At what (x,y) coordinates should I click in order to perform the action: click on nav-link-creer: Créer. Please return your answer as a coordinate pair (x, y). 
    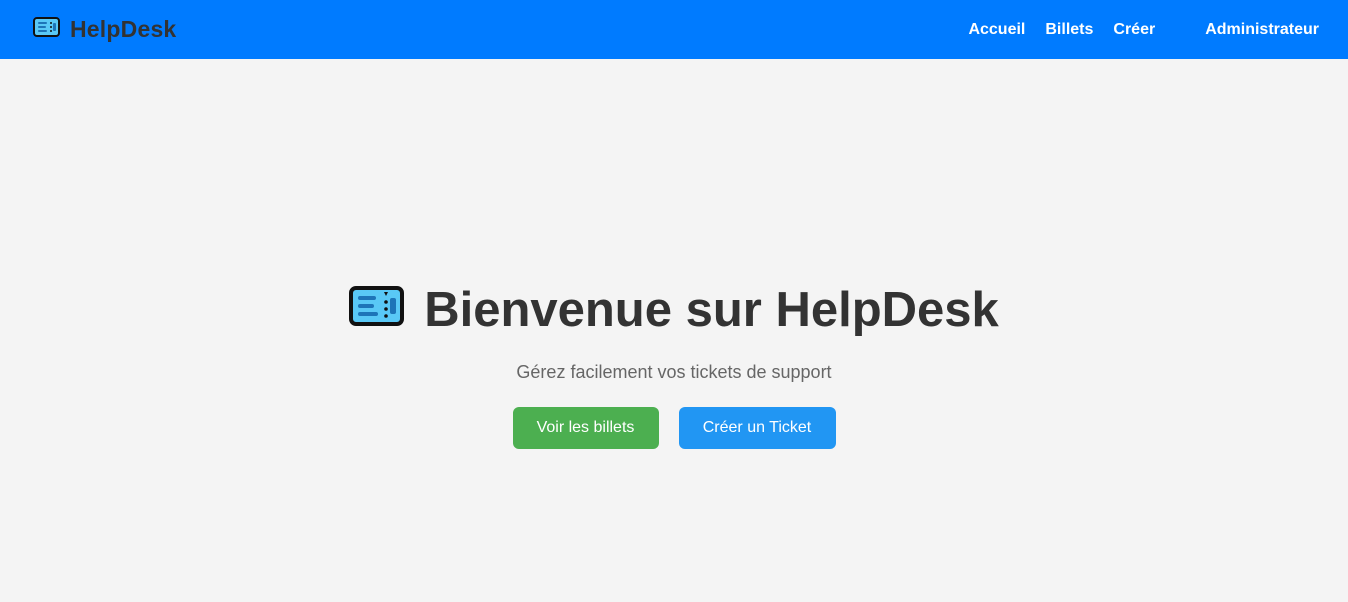
    Looking at the image, I should click on (1134, 30).